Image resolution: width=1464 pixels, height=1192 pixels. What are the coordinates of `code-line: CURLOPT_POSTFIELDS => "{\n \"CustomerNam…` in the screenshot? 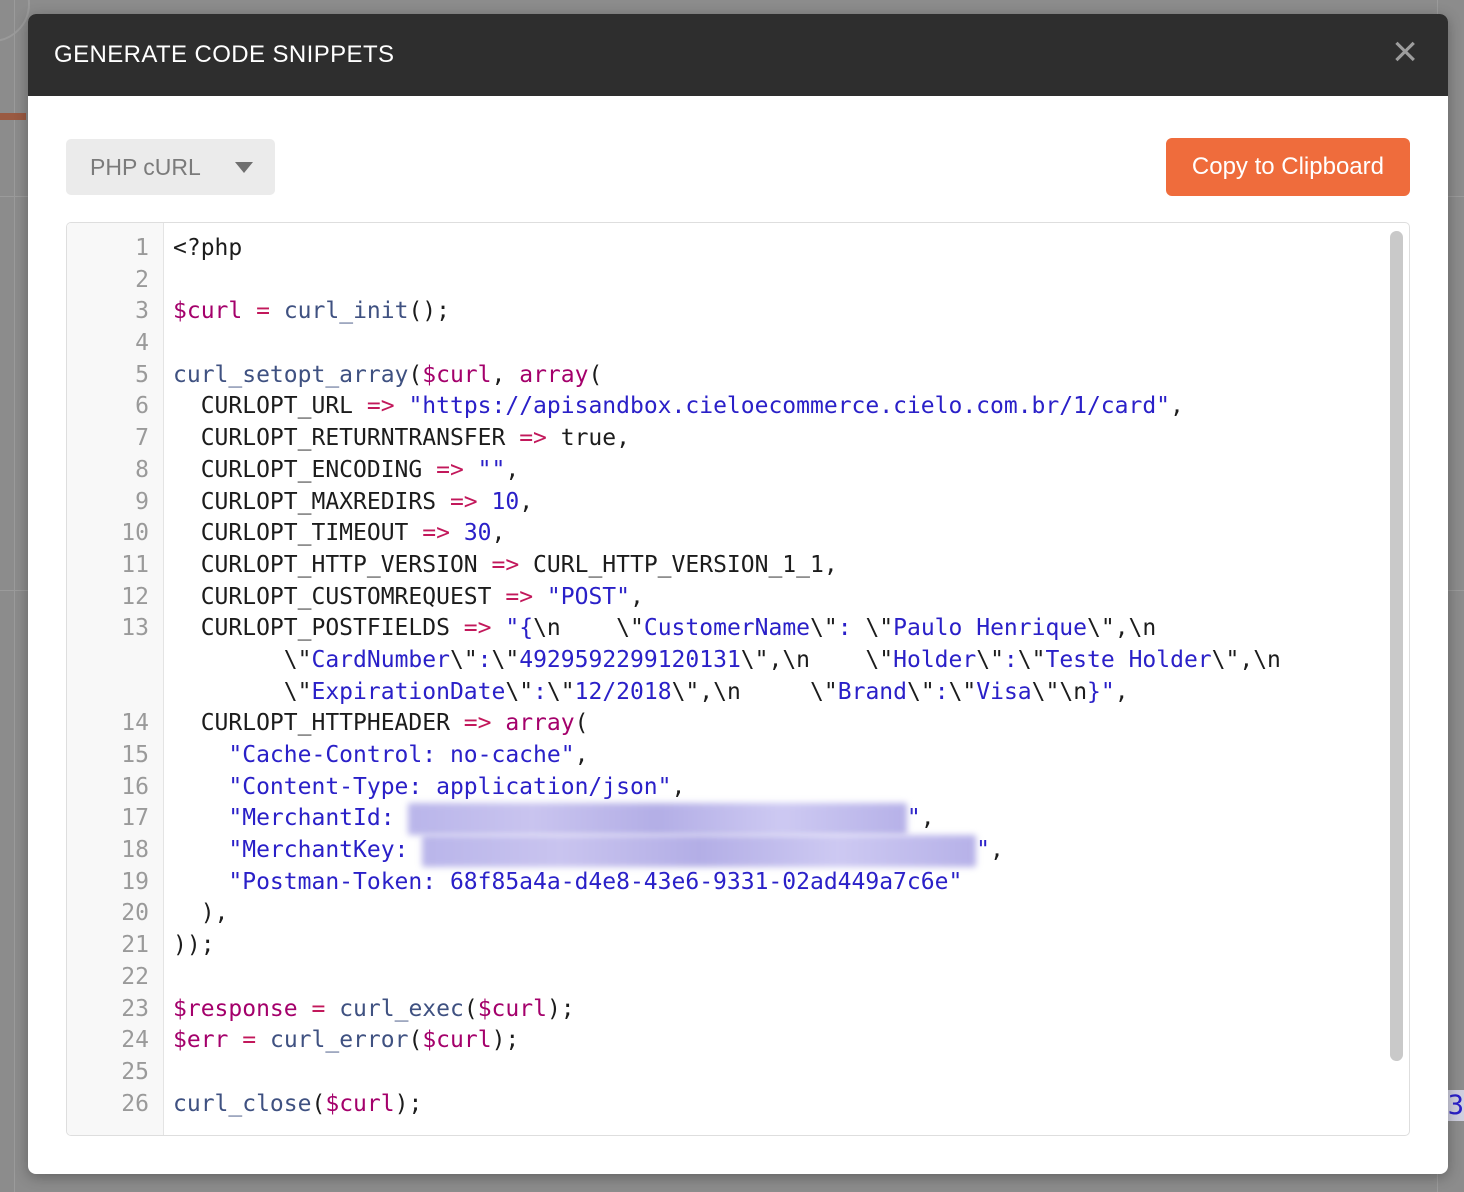 It's located at (791, 629).